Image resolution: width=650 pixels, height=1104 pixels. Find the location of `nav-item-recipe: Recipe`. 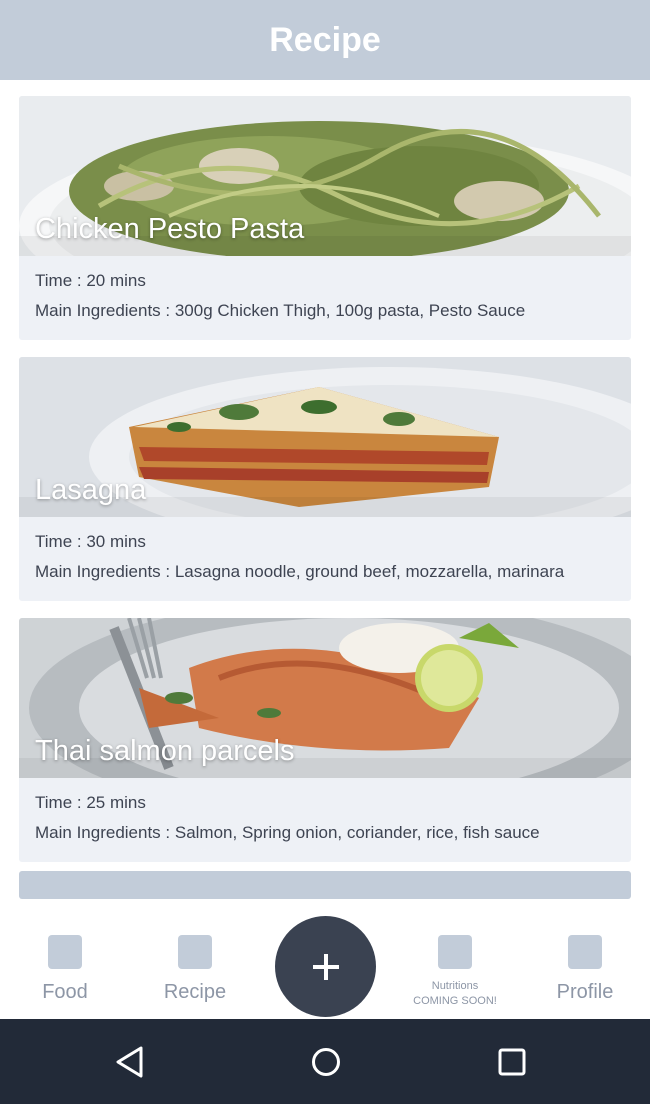

nav-item-recipe: Recipe is located at coordinates (195, 975).